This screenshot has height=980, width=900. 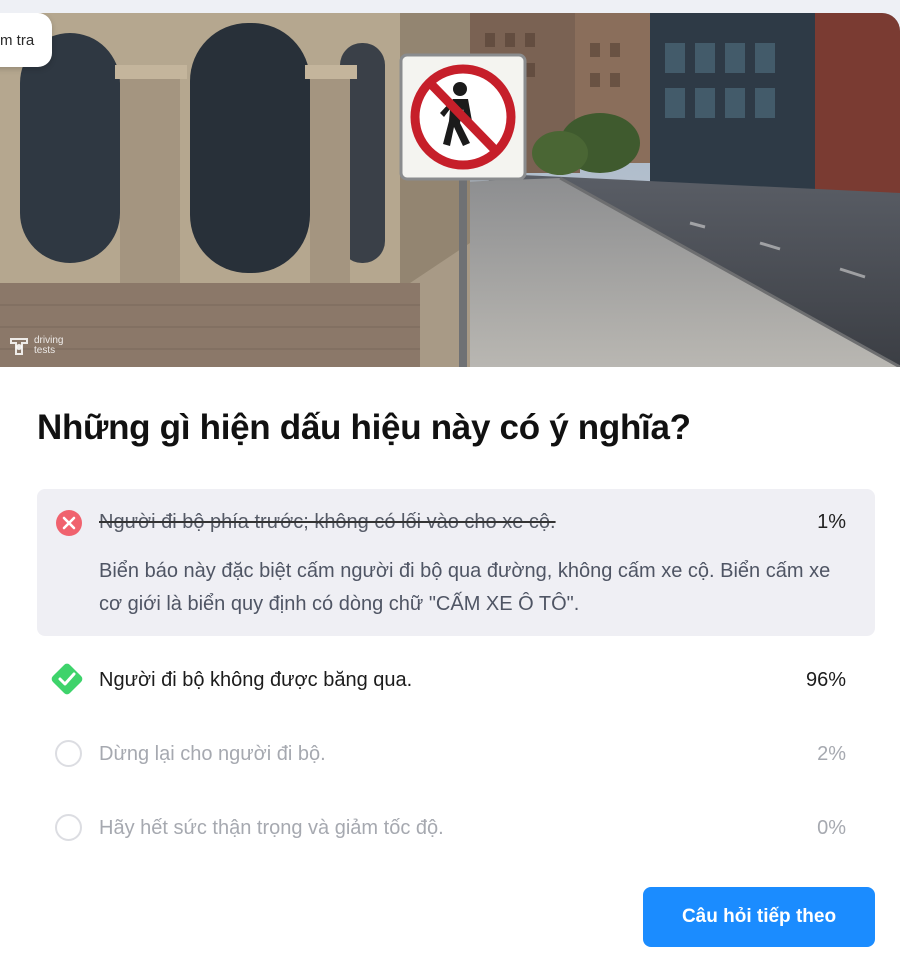 I want to click on check-badge-label: m tra, so click(x=17, y=40).